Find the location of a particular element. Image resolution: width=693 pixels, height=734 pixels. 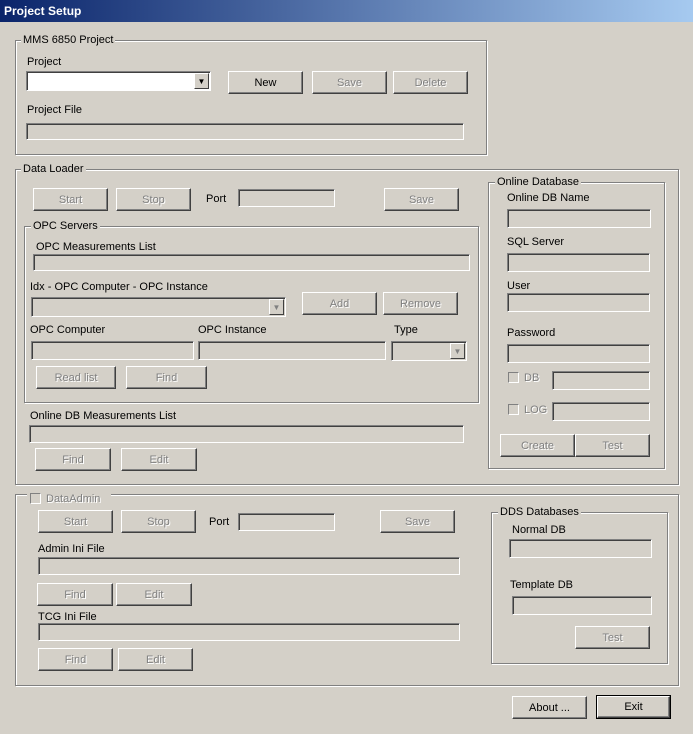

log-checkbox is located at coordinates (513, 409).